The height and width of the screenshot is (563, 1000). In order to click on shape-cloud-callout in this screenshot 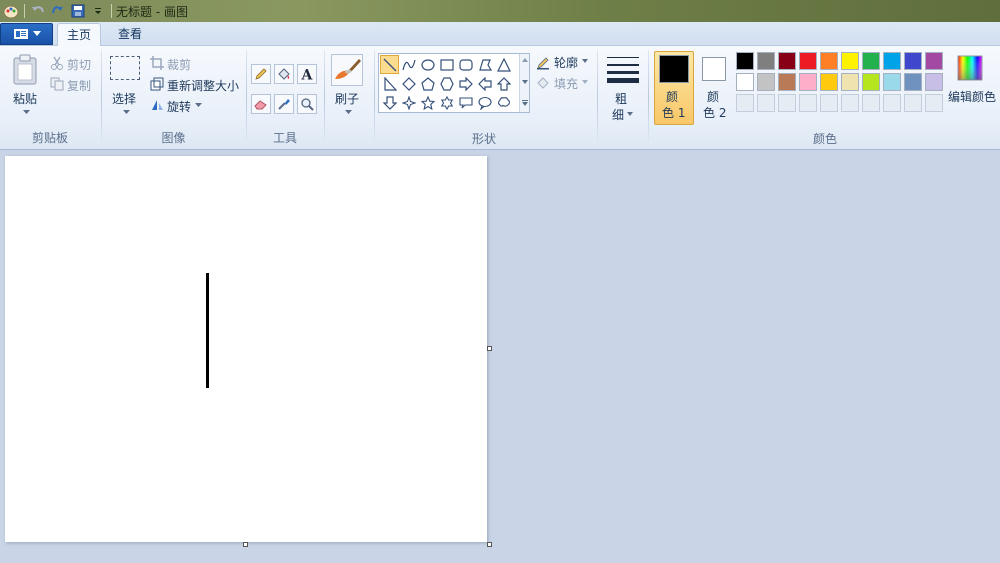, I will do `click(503, 102)`.